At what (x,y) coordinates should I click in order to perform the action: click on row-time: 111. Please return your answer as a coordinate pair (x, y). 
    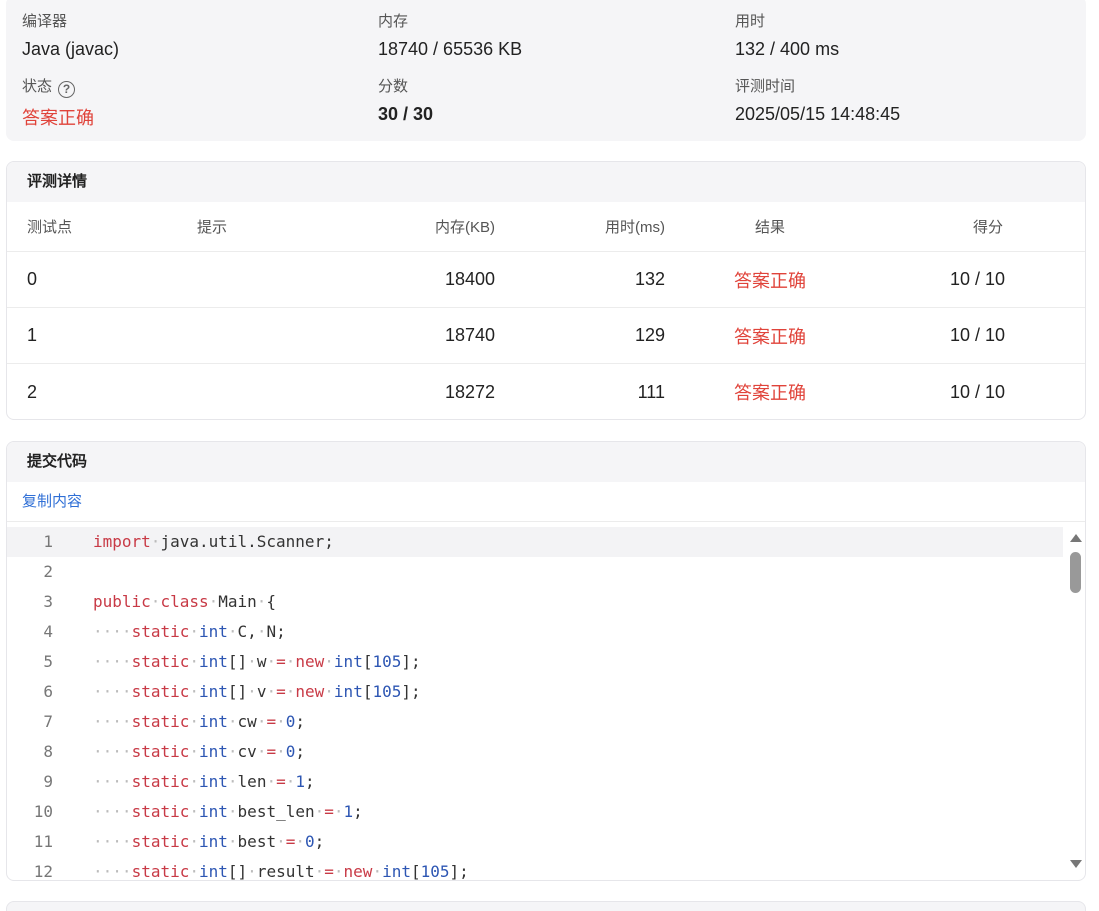
    Looking at the image, I should click on (651, 391).